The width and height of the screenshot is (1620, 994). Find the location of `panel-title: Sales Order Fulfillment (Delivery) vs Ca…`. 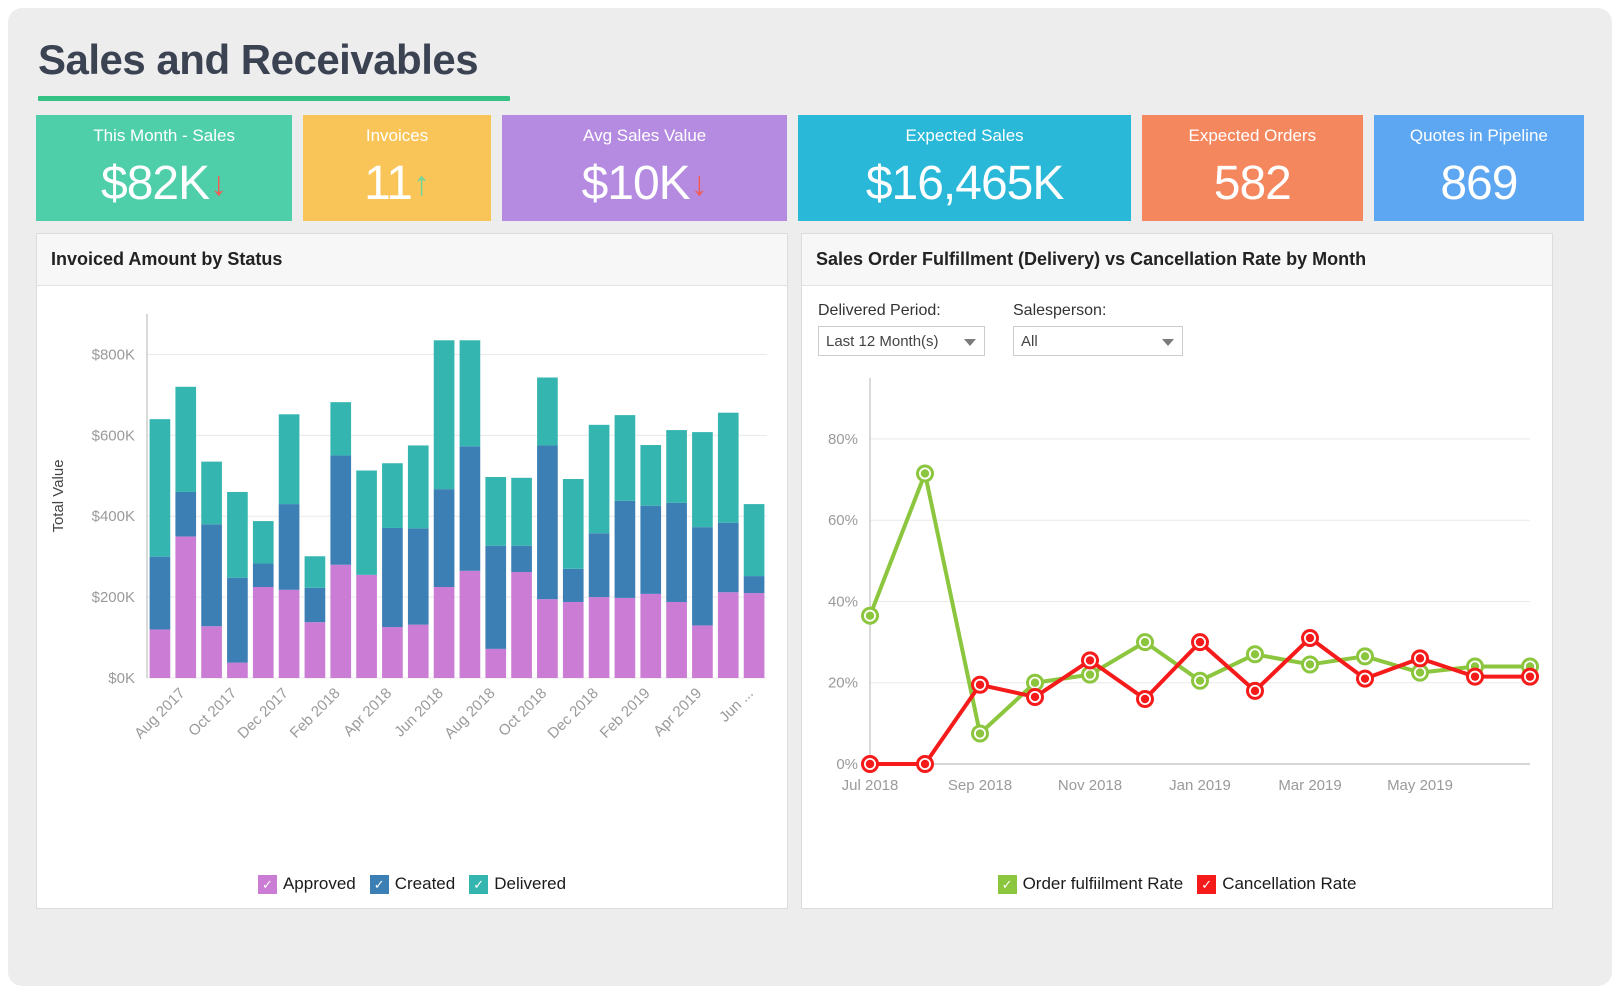

panel-title: Sales Order Fulfillment (Delivery) vs Ca… is located at coordinates (1091, 259).